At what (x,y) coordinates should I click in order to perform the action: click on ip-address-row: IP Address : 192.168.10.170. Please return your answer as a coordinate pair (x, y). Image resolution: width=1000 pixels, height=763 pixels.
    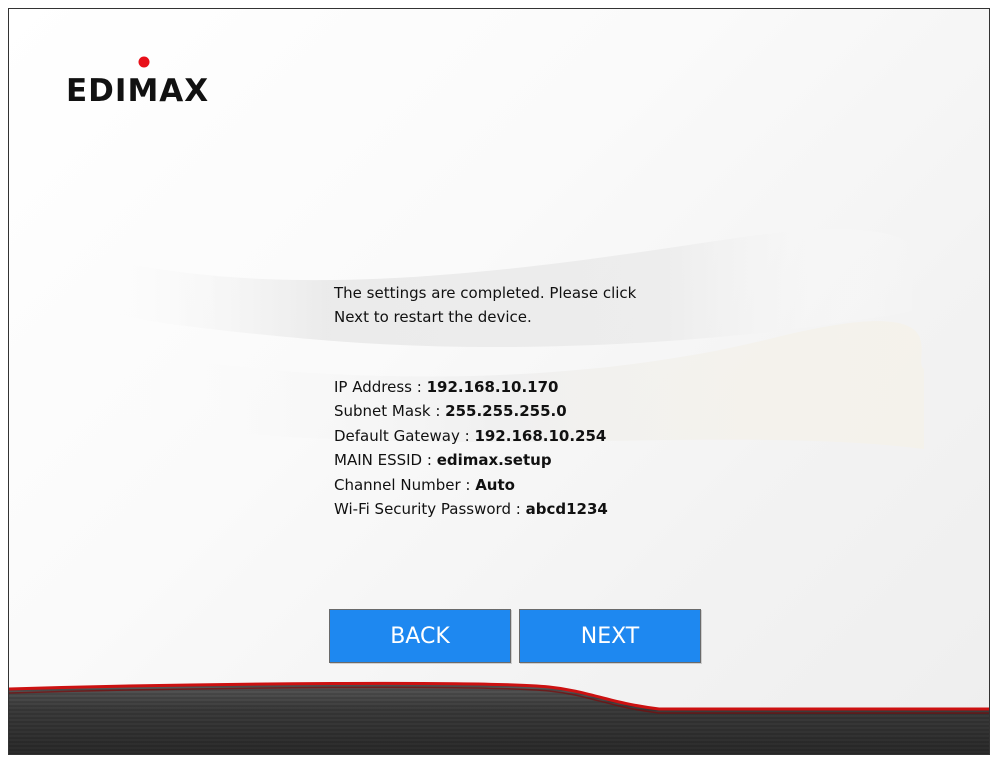
    Looking at the image, I should click on (544, 387).